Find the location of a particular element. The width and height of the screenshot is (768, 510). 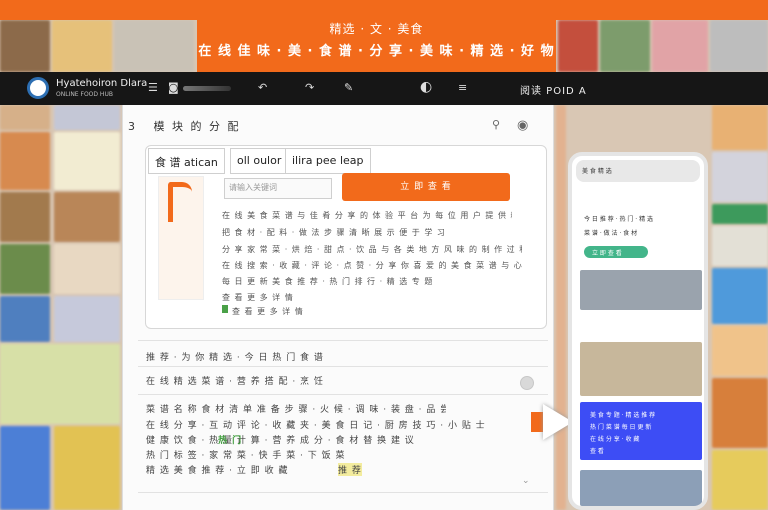

breadcrumb: 3 模 块 的 分 配 is located at coordinates (184, 126).